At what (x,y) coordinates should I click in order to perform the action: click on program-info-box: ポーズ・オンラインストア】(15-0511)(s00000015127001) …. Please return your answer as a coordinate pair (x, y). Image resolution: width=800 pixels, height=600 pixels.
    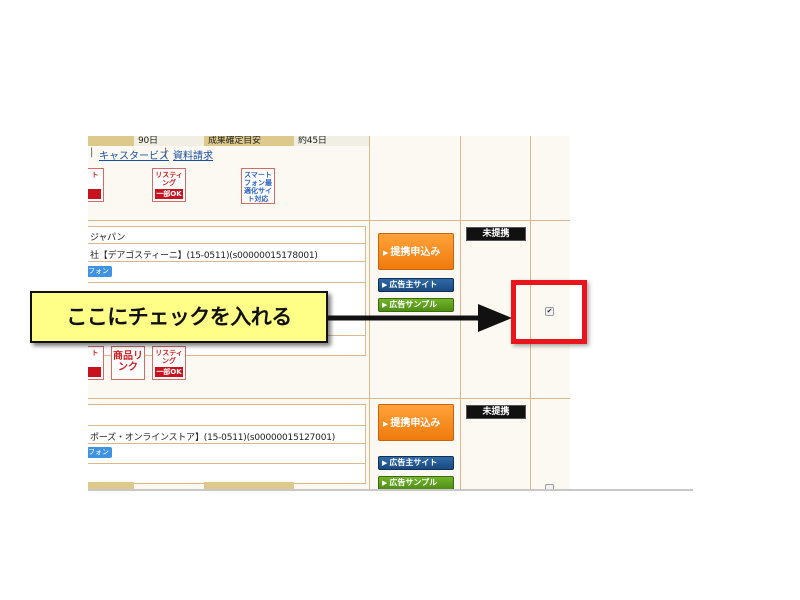
    Looking at the image, I should click on (227, 444).